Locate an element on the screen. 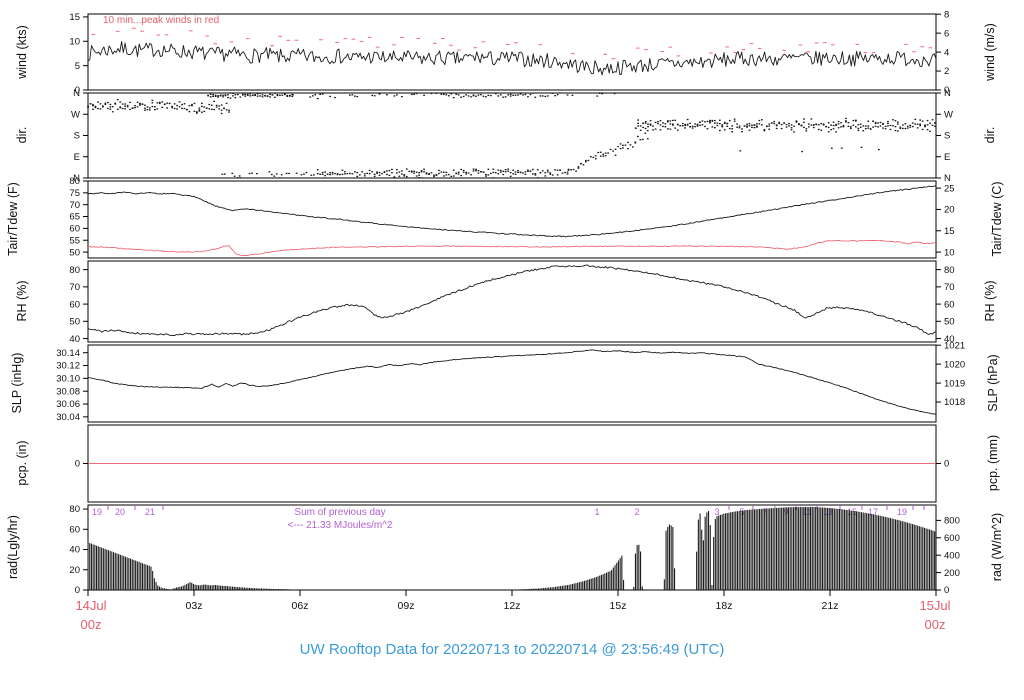 The height and width of the screenshot is (700, 1024). svg-text: 65 is located at coordinates (74, 217).